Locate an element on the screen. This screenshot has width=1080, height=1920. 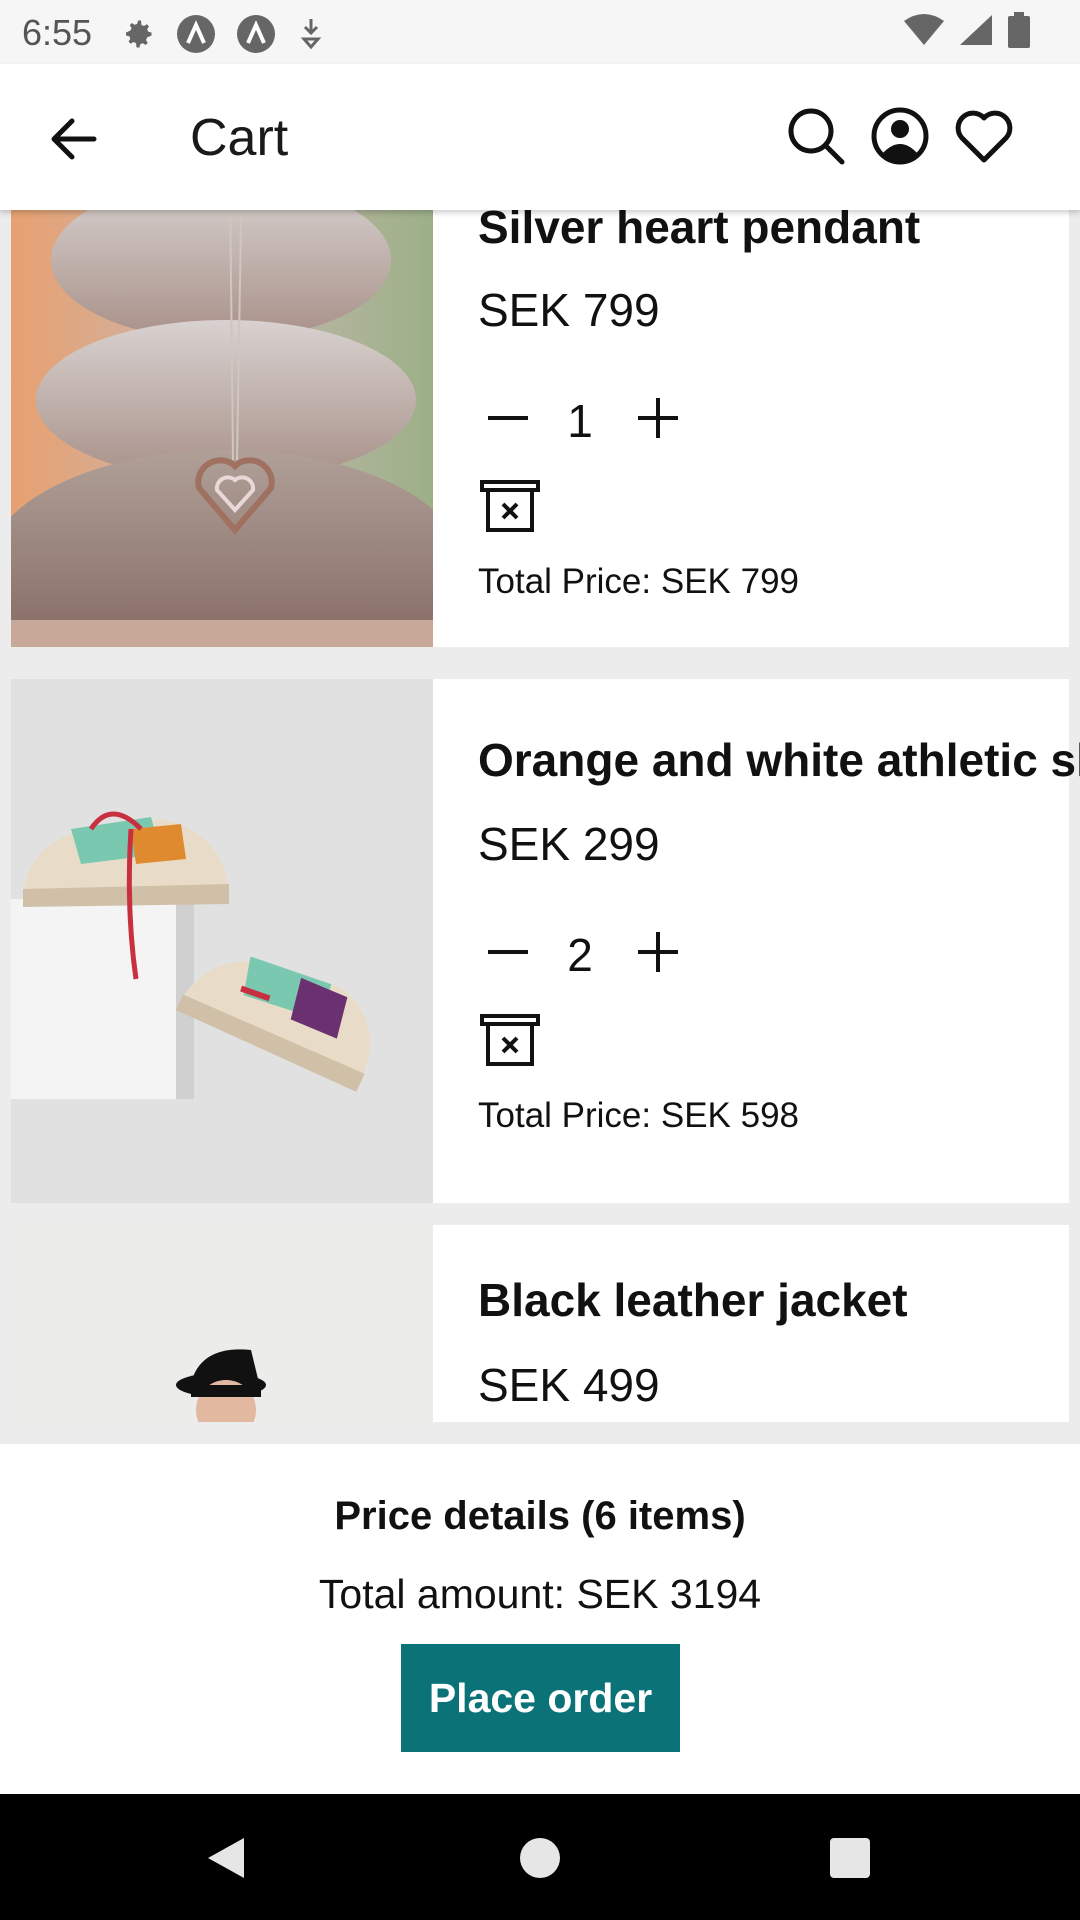
product-name: Silver heart pendant is located at coordinates (699, 232).